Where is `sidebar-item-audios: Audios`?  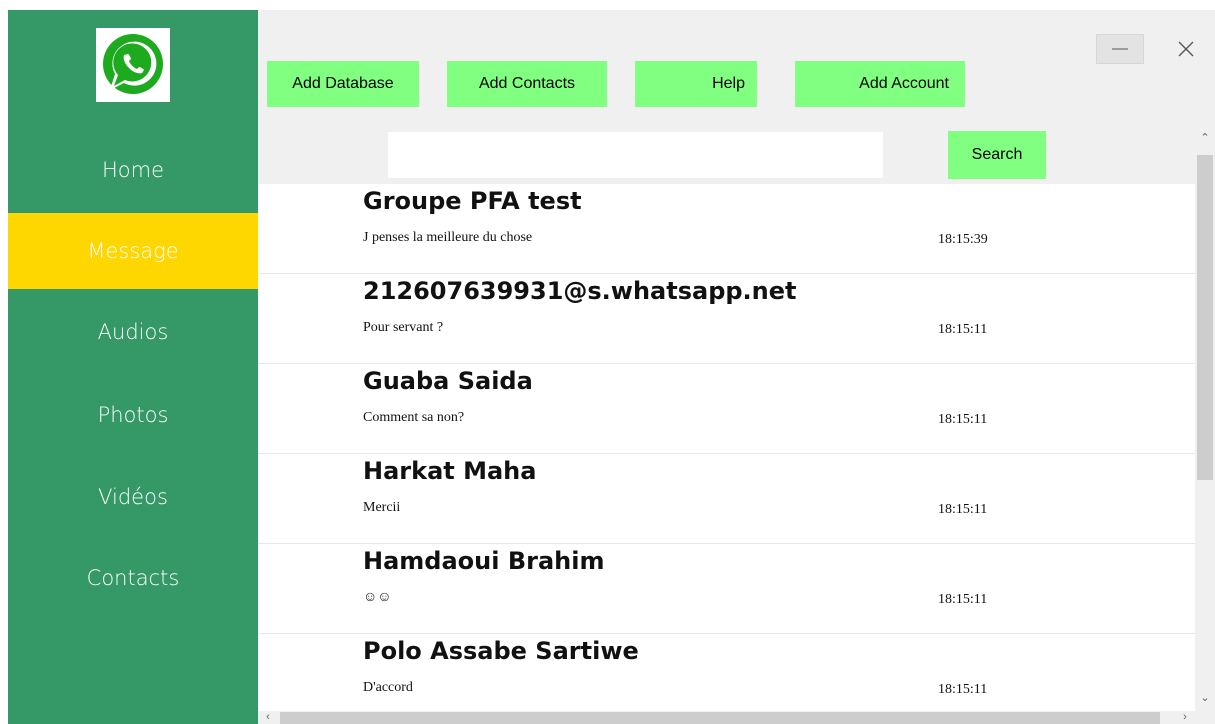 sidebar-item-audios: Audios is located at coordinates (133, 332).